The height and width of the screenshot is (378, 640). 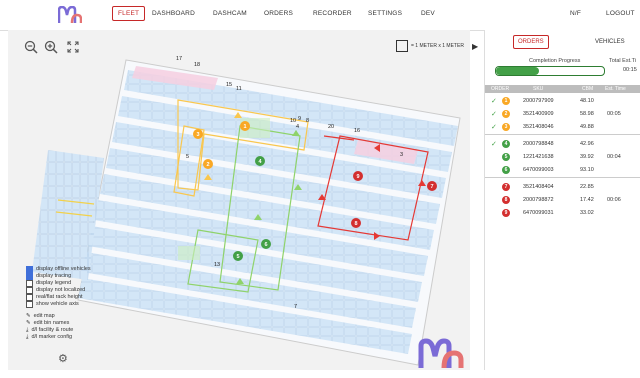 I want to click on order-number-badge: 3, so click(x=506, y=127).